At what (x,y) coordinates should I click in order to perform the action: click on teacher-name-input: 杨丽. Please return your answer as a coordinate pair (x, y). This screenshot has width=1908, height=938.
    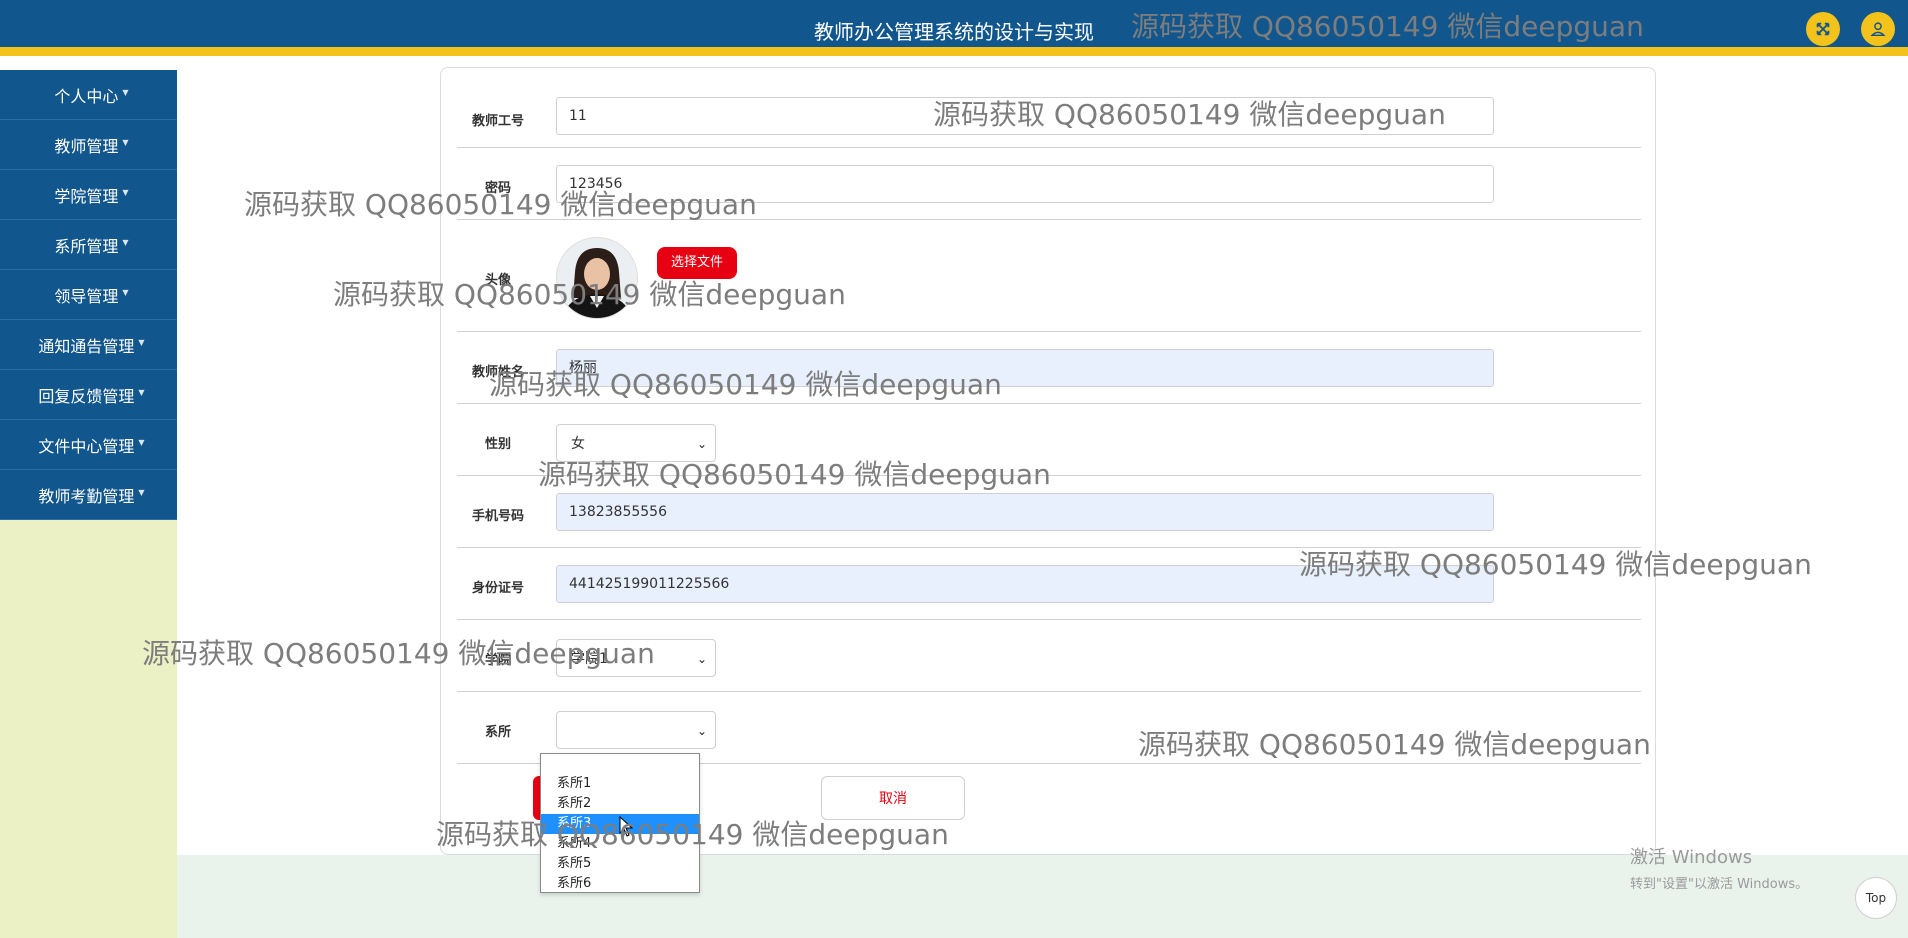
    Looking at the image, I should click on (1025, 368).